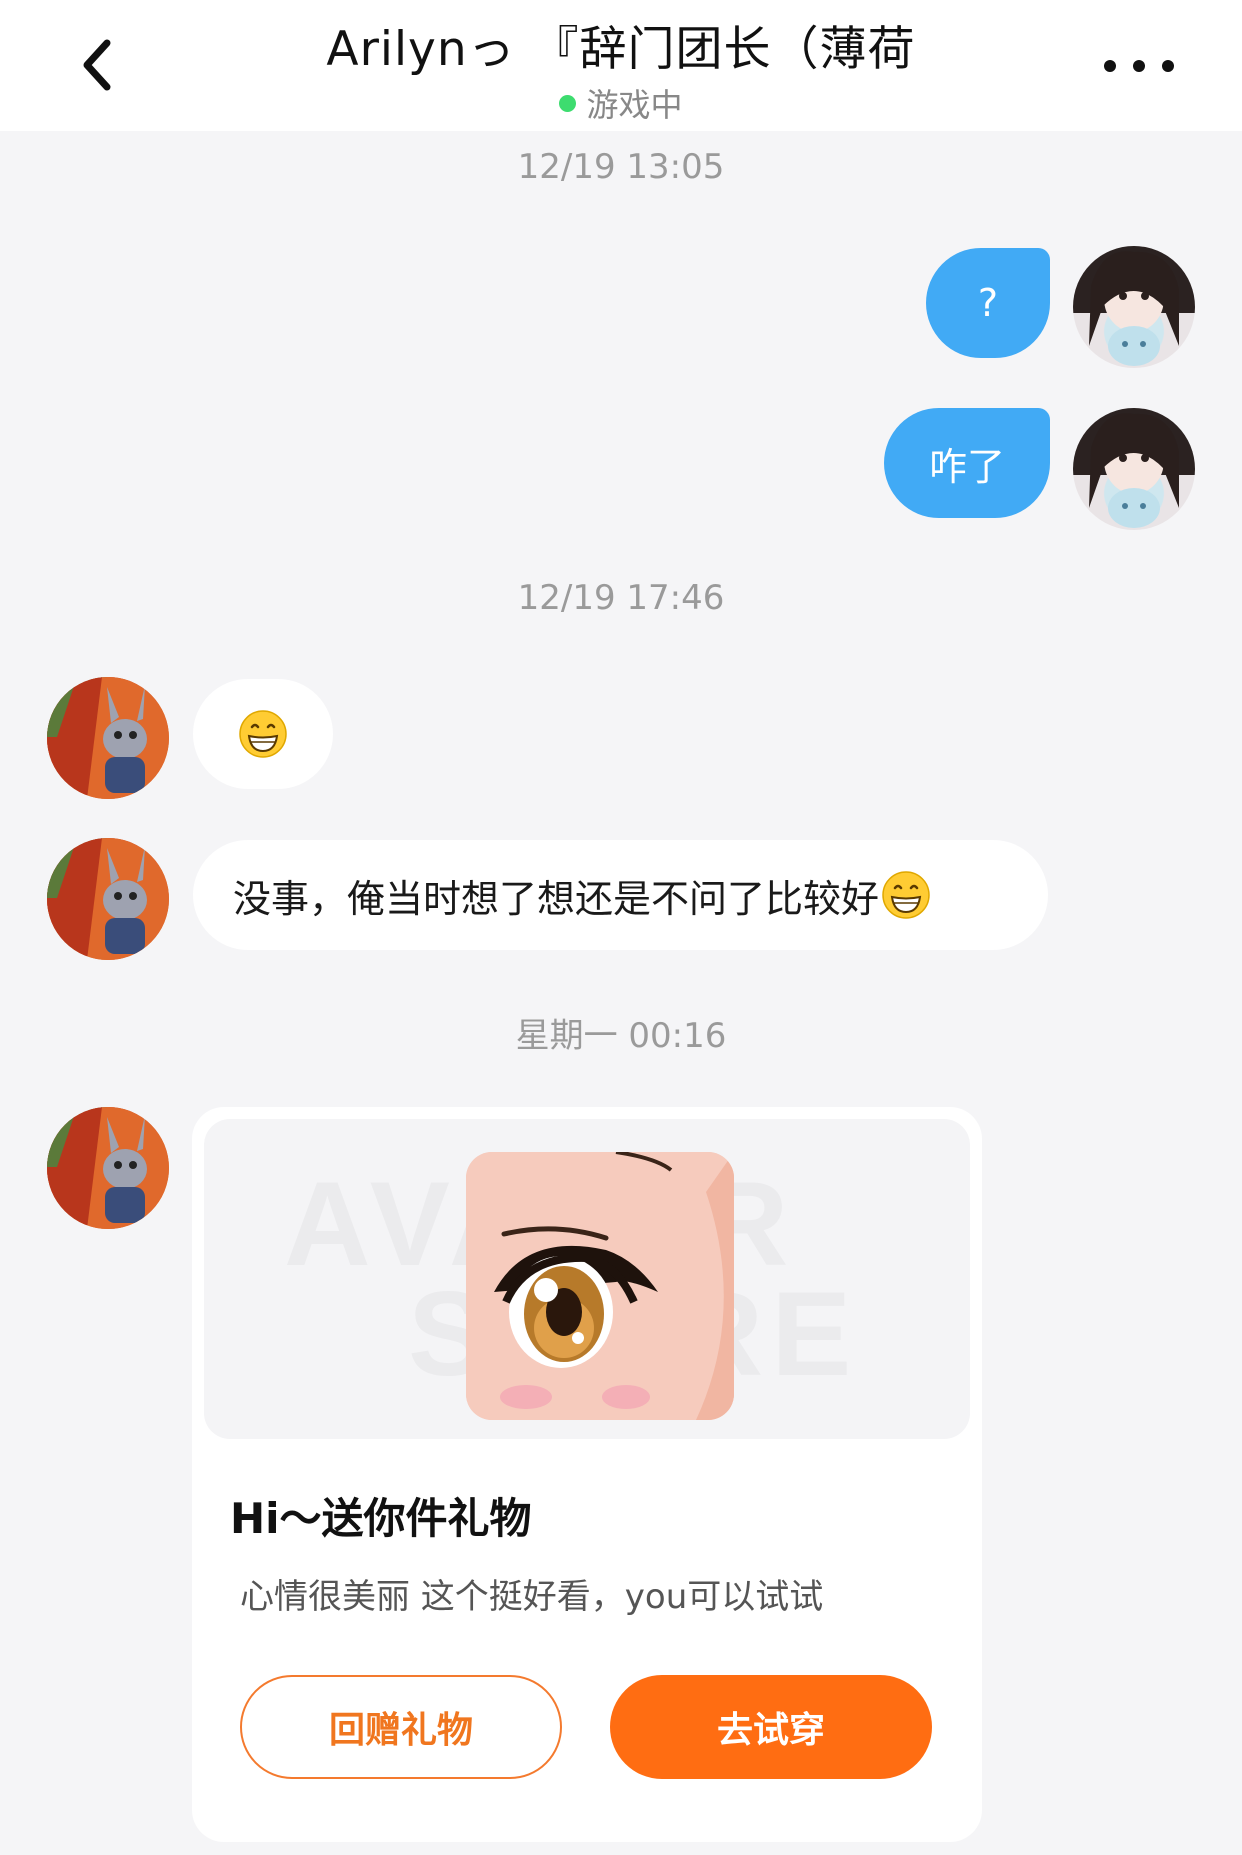  What do you see at coordinates (621, 49) in the screenshot?
I see `chat-title: Arilynっ 『辞门团长（薄荷` at bounding box center [621, 49].